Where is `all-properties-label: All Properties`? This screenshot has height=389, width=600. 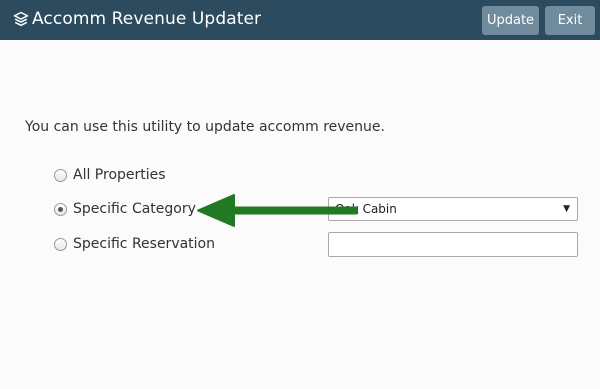
all-properties-label: All Properties is located at coordinates (119, 175).